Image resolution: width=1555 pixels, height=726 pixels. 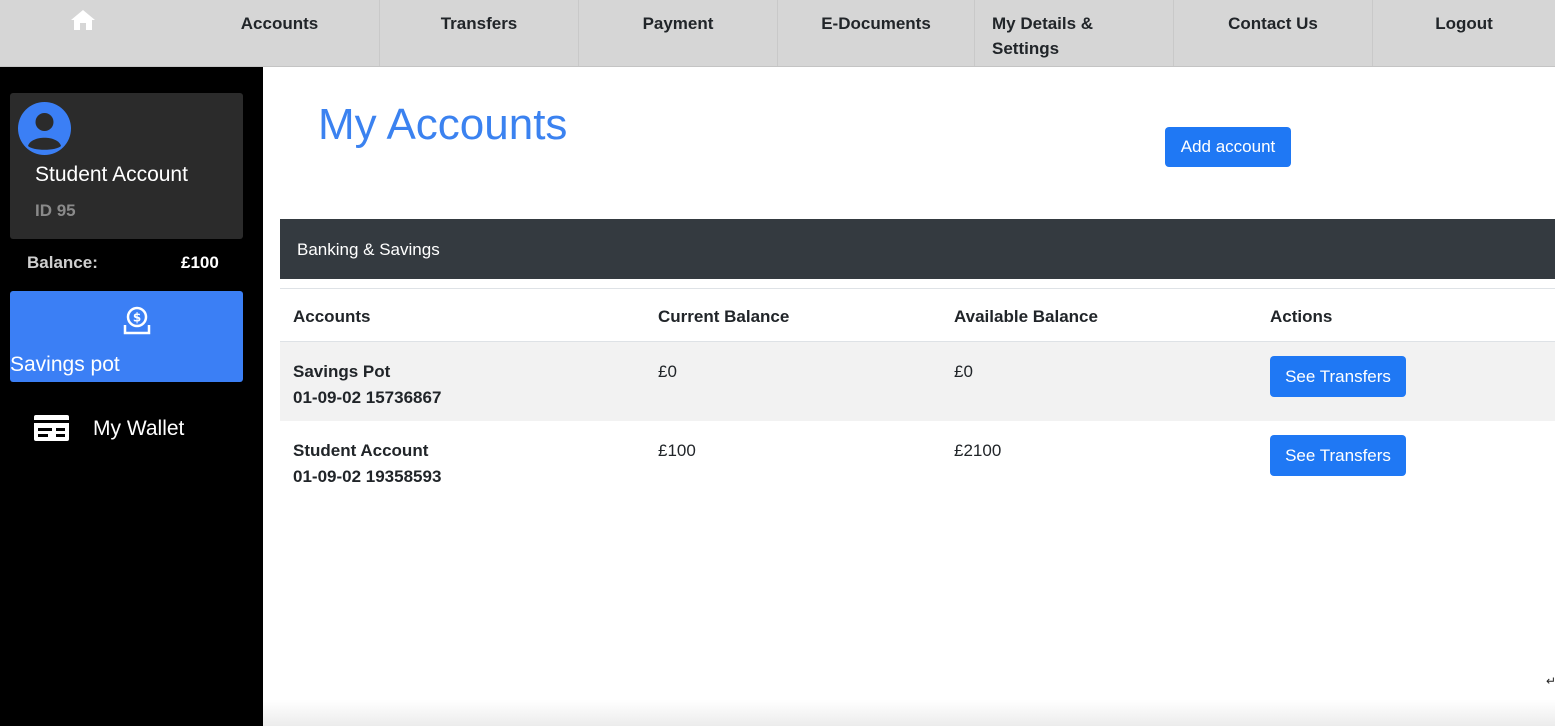 I want to click on nav-logout: Logout, so click(x=1463, y=33).